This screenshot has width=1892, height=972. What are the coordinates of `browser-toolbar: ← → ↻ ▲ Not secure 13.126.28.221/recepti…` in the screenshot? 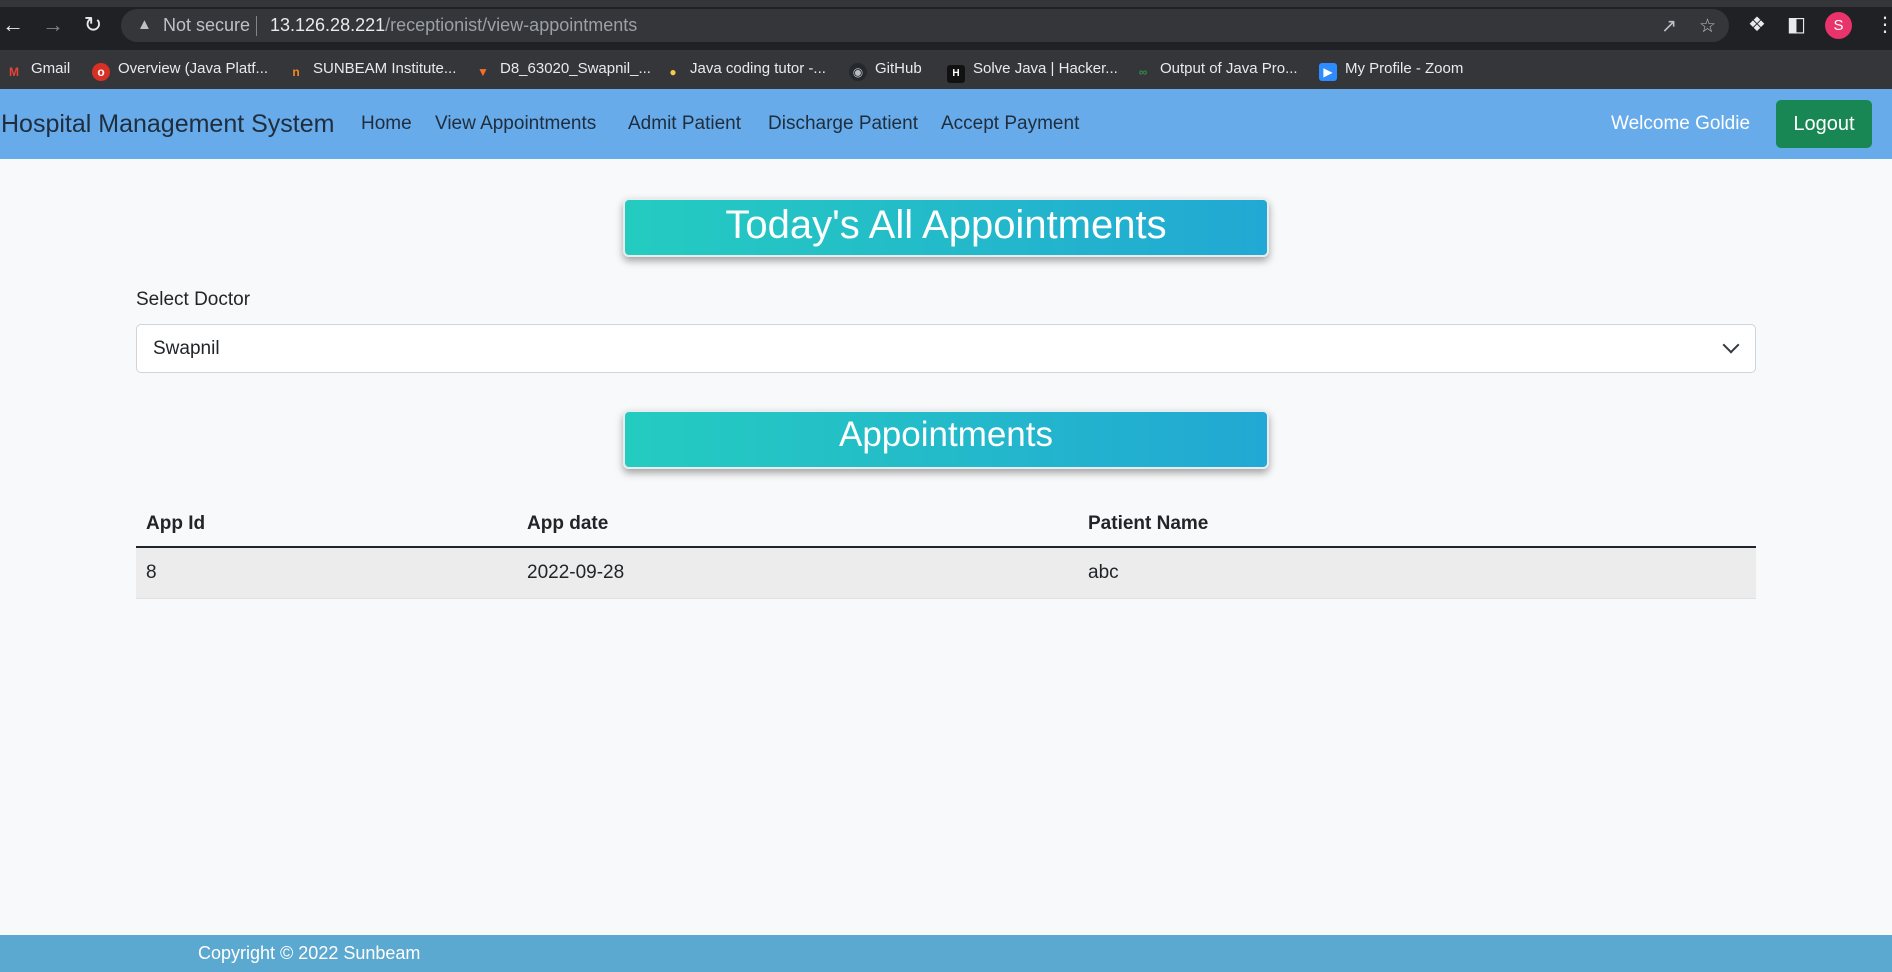 It's located at (946, 25).